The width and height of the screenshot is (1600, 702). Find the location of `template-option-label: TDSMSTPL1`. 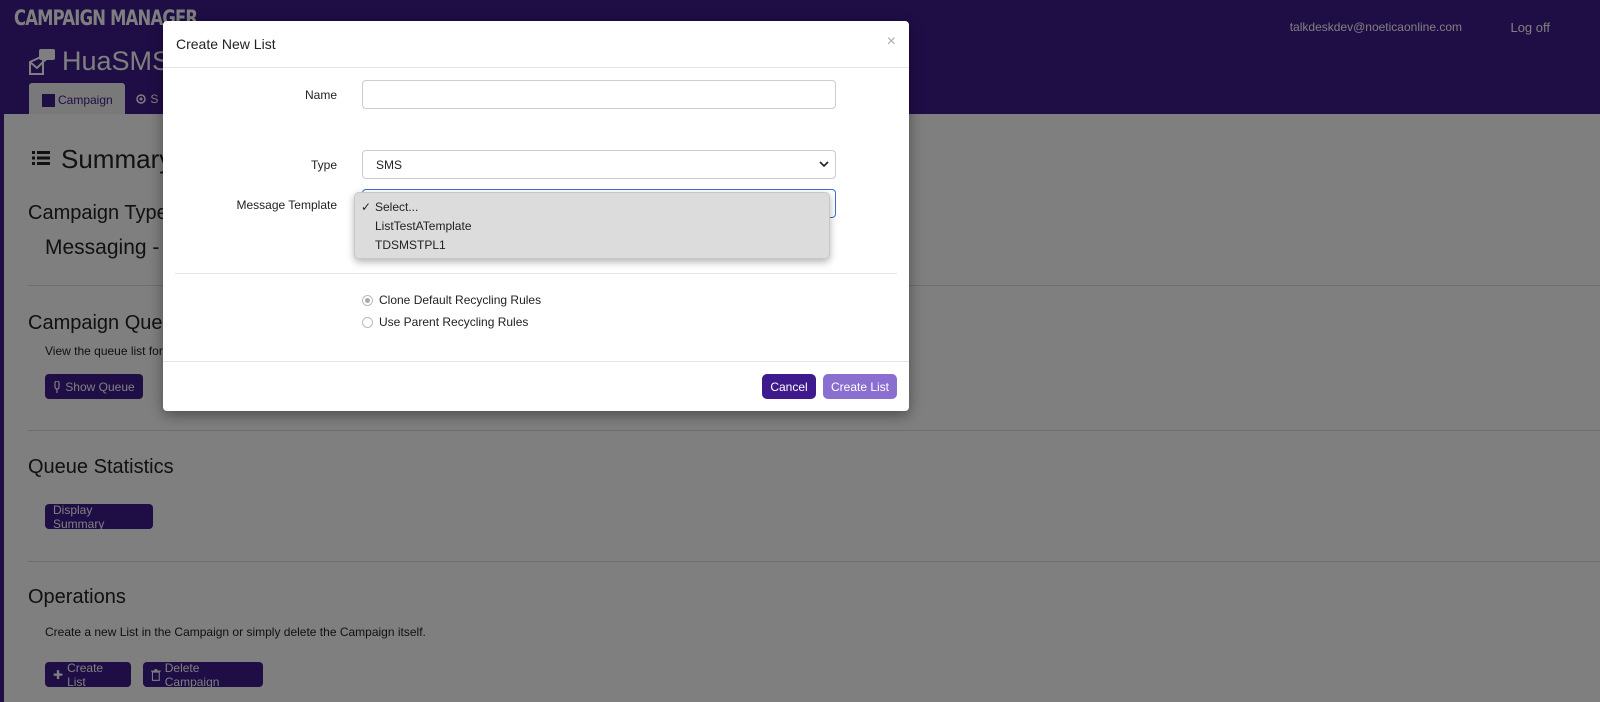

template-option-label: TDSMSTPL1 is located at coordinates (410, 245).